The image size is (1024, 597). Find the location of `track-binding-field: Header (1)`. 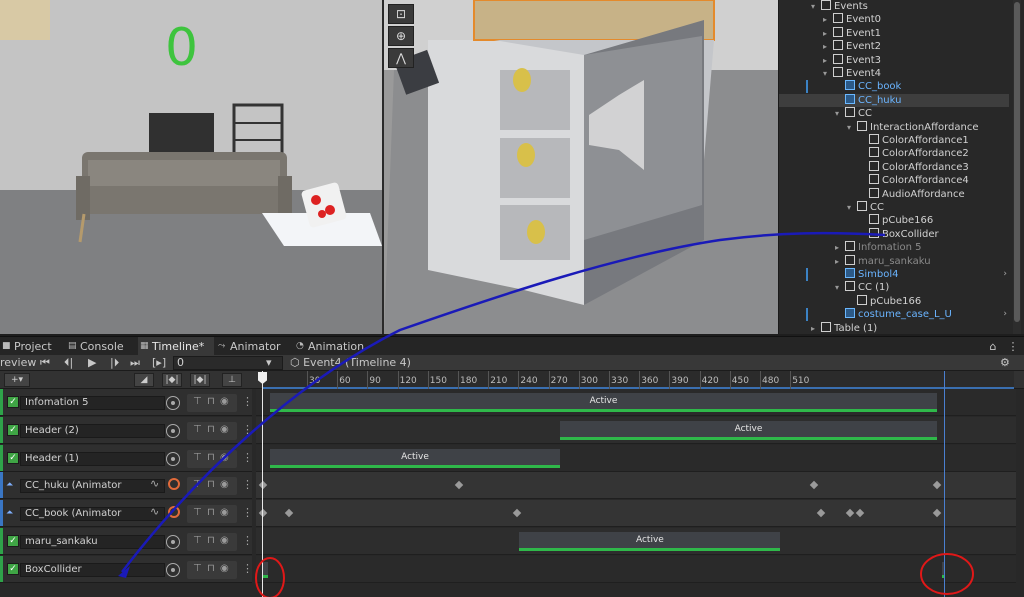

track-binding-field: Header (1) is located at coordinates (92, 458).